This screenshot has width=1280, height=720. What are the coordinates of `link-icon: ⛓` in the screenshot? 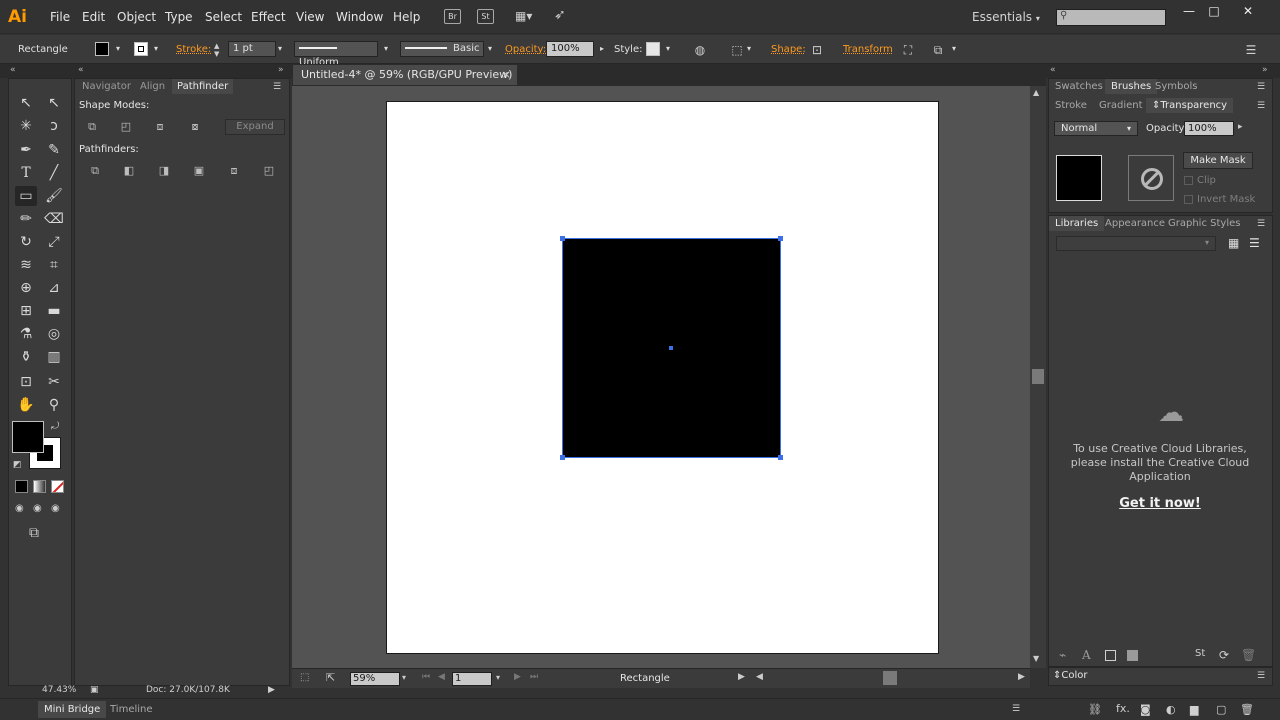 It's located at (1095, 709).